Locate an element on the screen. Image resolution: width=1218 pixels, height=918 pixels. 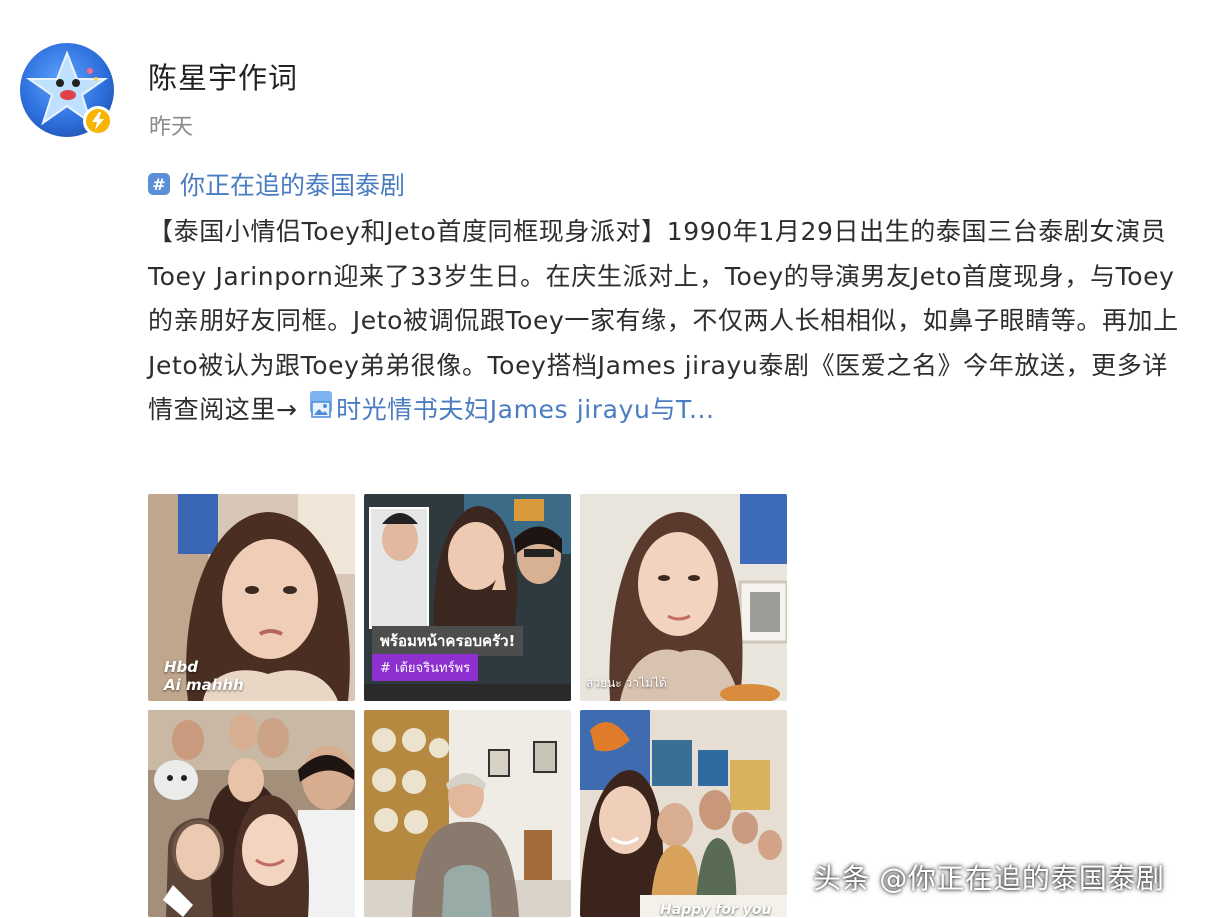
photo-4-image is located at coordinates (251, 813).